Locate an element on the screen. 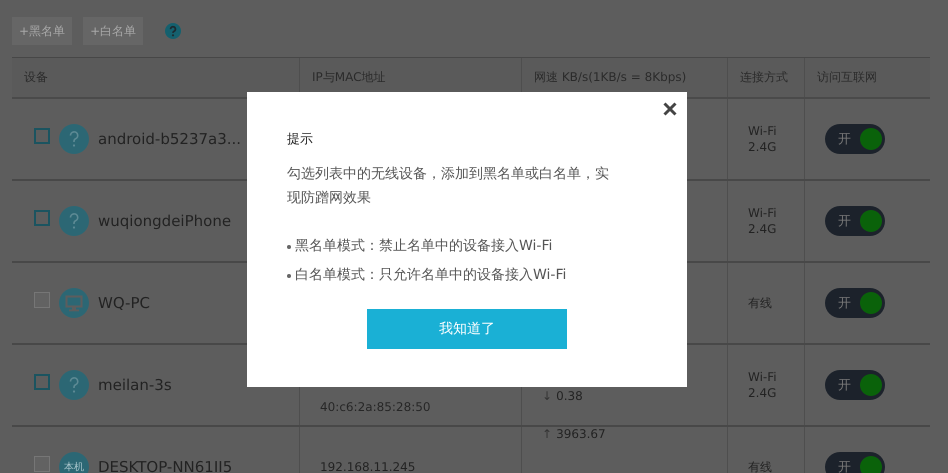 The height and width of the screenshot is (473, 948). dialog-message: 勾选列表中的无线设备，添加到黑名单或白名单，实现防蹭网效果 is located at coordinates (448, 186).